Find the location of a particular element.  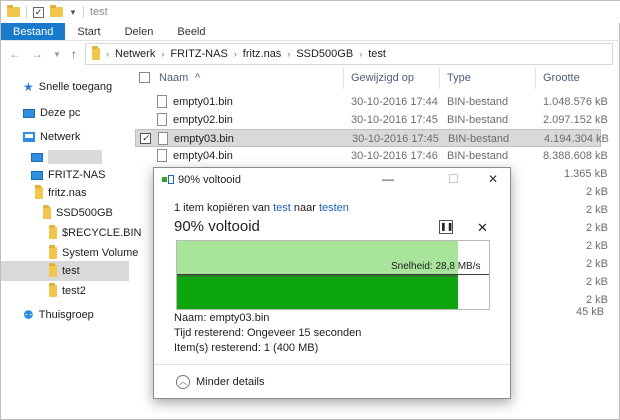

column-header-size: Grootte is located at coordinates (561, 78).